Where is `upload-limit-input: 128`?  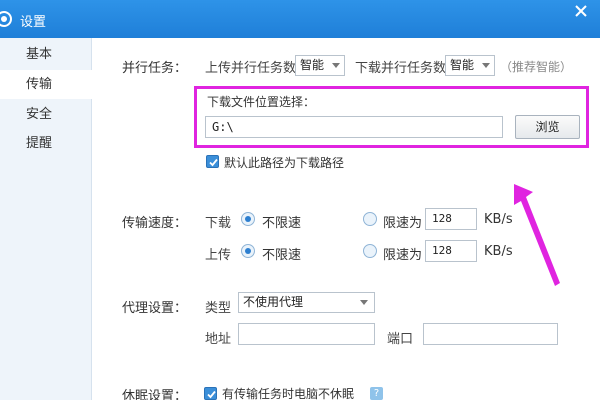 upload-limit-input: 128 is located at coordinates (451, 251).